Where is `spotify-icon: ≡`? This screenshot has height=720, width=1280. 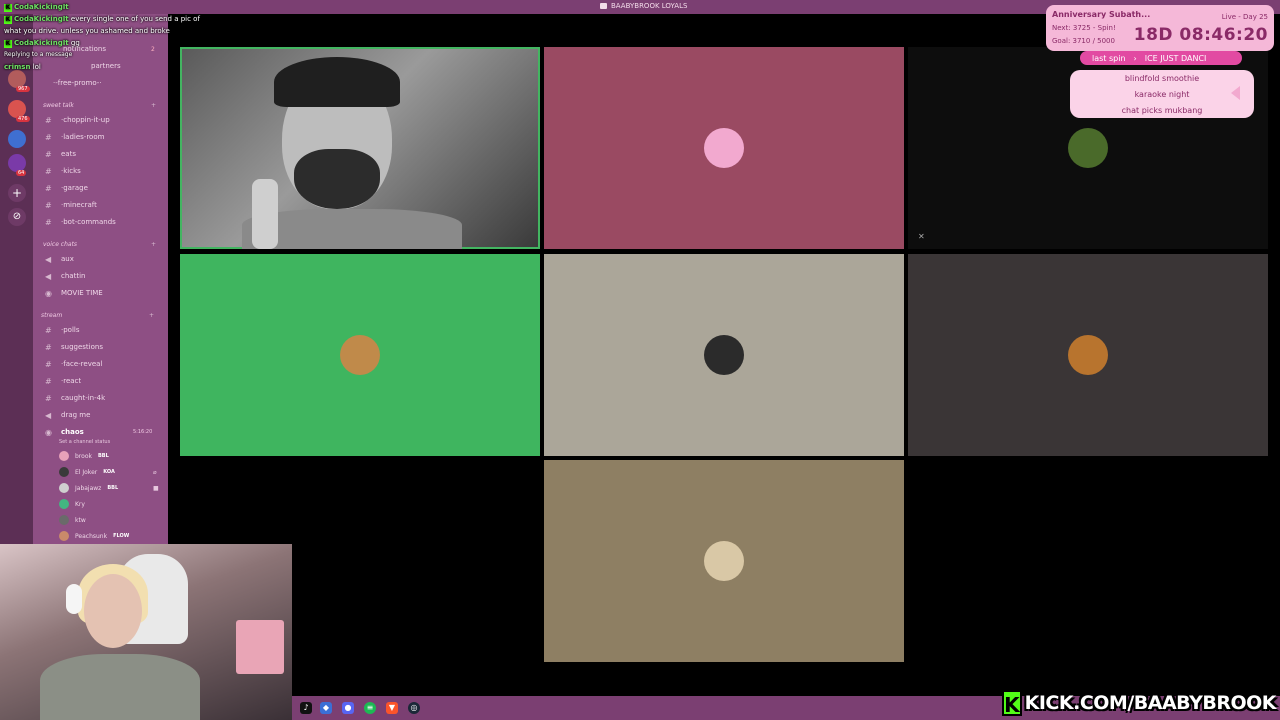 spotify-icon: ≡ is located at coordinates (370, 708).